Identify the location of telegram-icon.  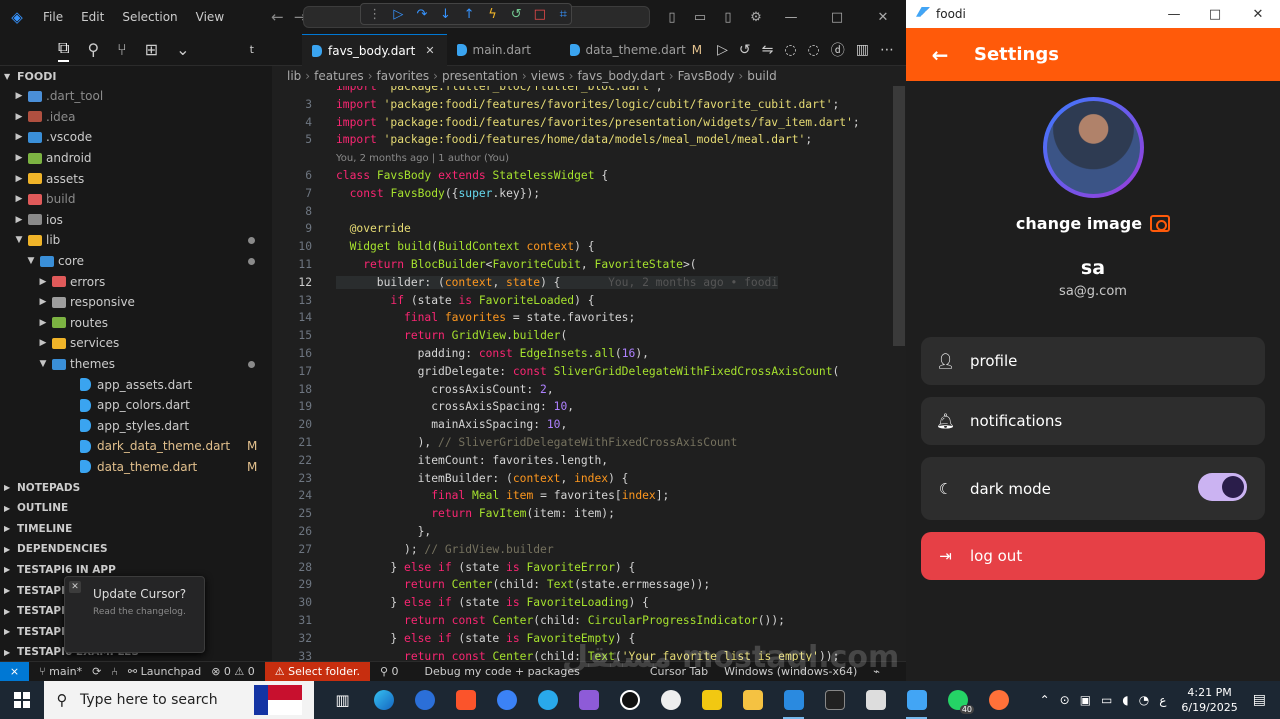
(547, 700).